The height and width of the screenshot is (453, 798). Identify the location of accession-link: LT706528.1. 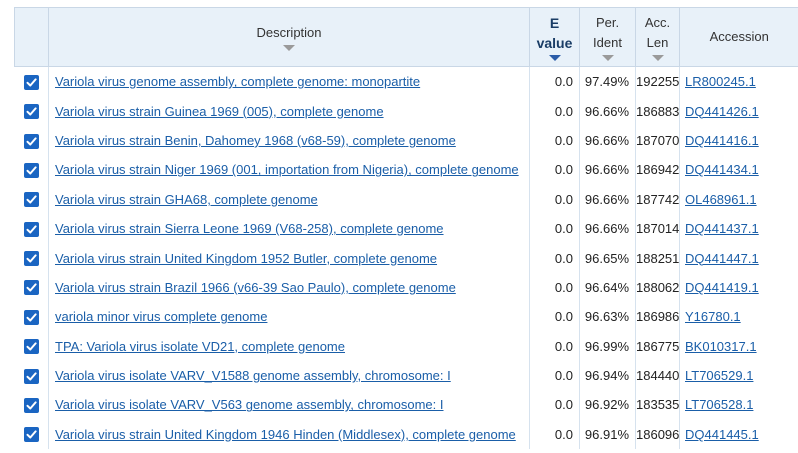
(719, 404).